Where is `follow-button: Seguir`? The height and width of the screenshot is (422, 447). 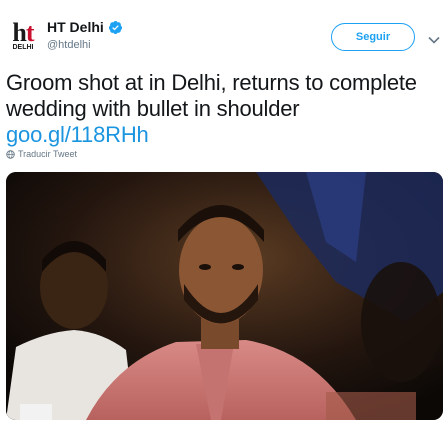 follow-button: Seguir is located at coordinates (373, 37).